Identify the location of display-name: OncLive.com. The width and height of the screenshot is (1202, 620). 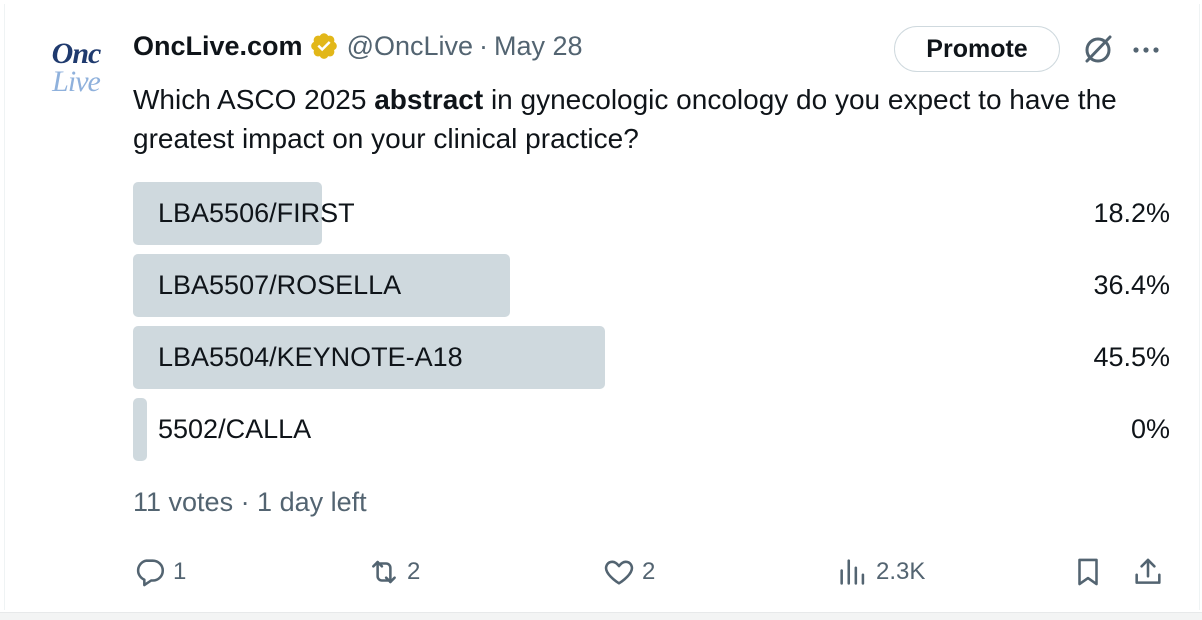
(218, 46).